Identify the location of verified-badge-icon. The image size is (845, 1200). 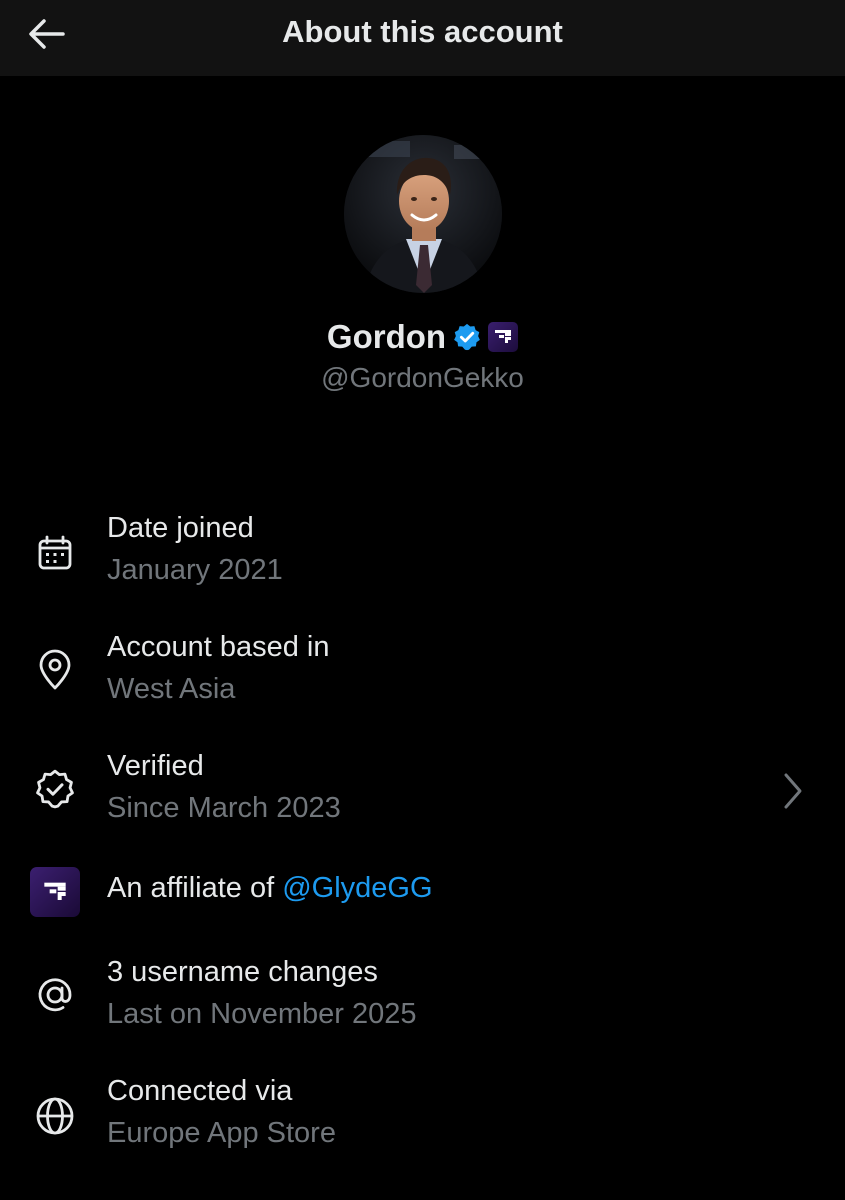
(467, 337).